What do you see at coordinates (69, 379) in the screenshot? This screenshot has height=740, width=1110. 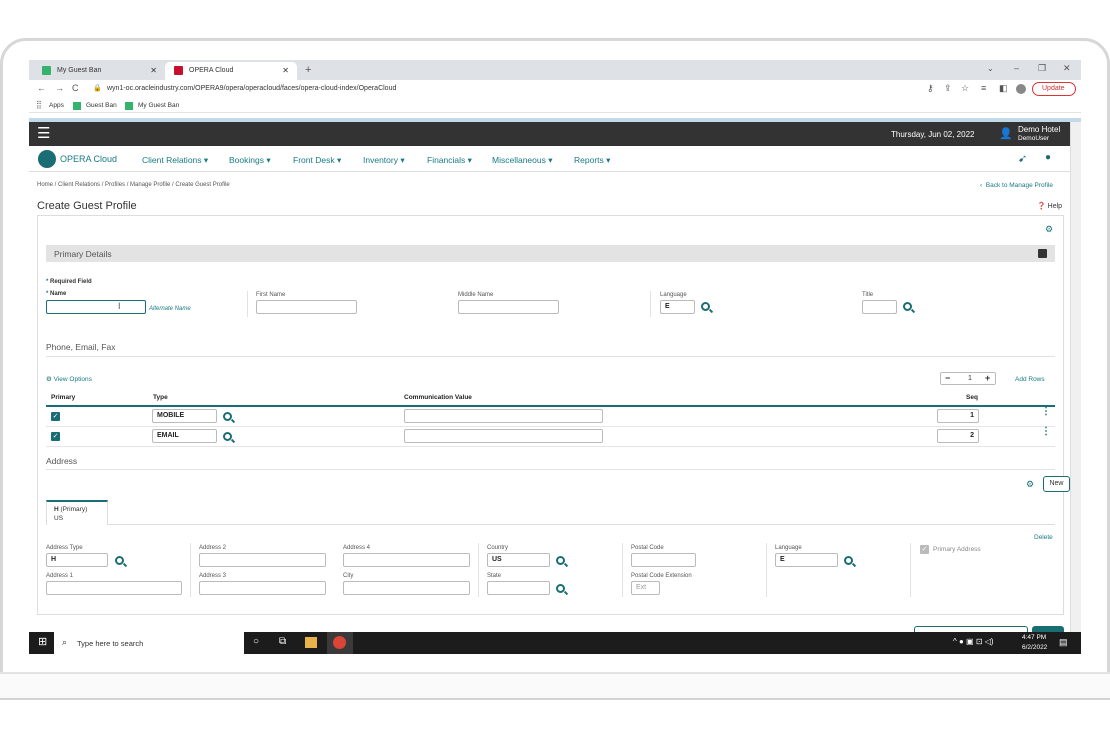 I see `view-options: ⚙ View Options` at bounding box center [69, 379].